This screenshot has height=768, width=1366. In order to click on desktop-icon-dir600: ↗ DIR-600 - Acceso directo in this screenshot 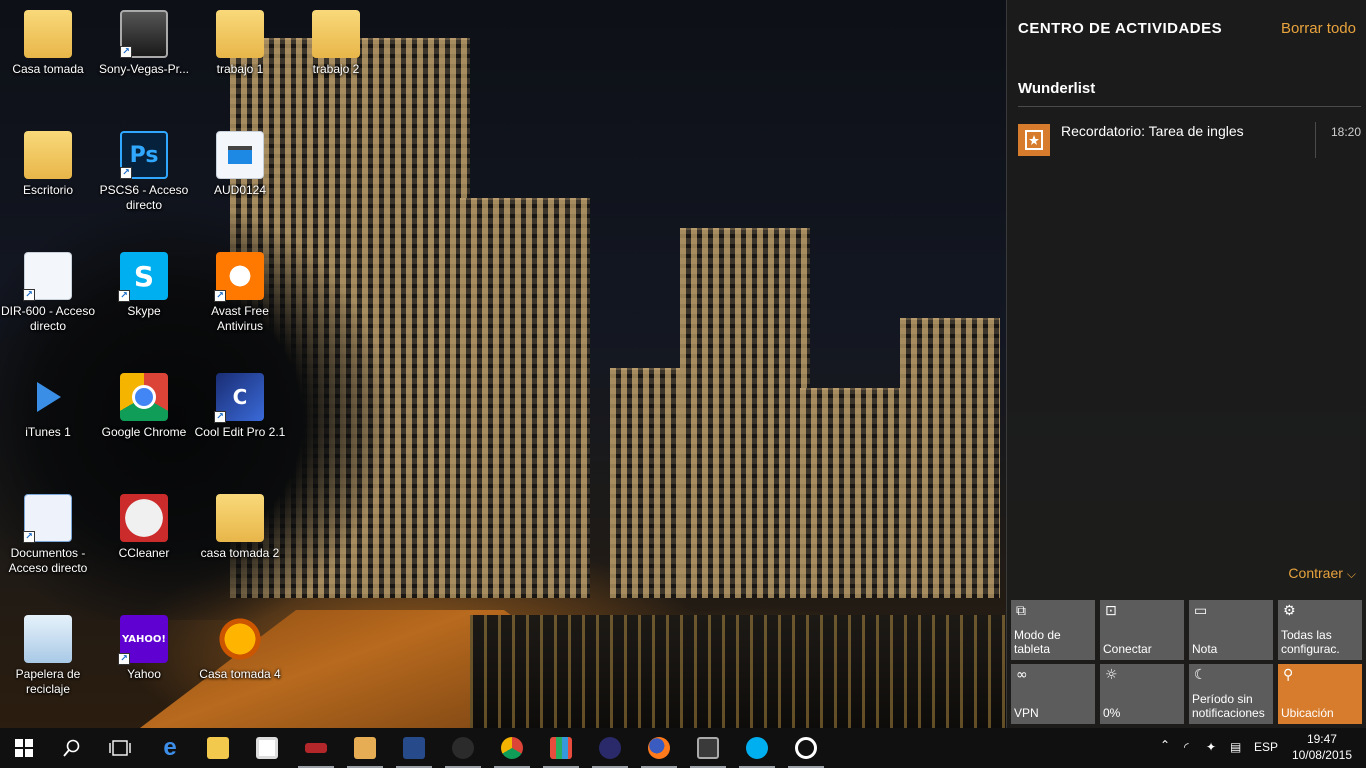, I will do `click(48, 302)`.